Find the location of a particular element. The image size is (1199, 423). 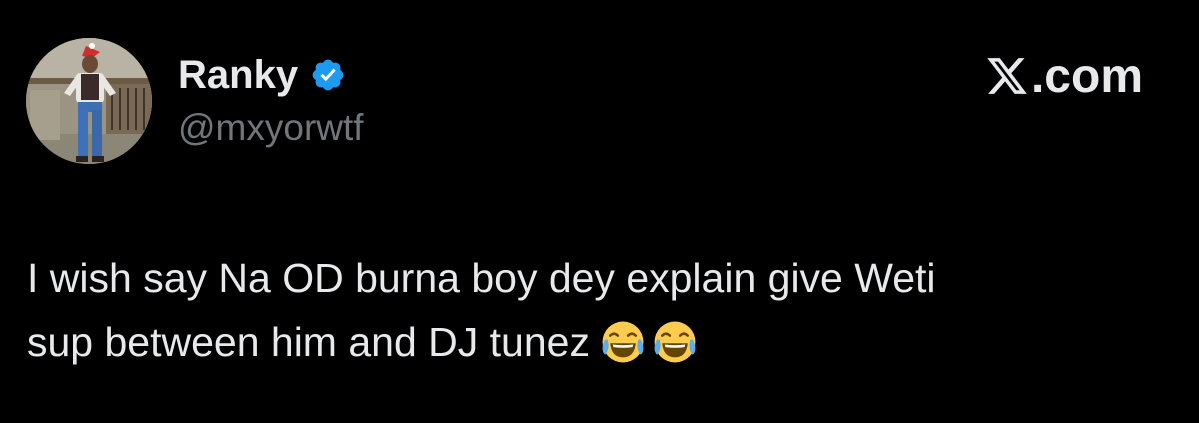

author-name-row: Ranky is located at coordinates (263, 75).